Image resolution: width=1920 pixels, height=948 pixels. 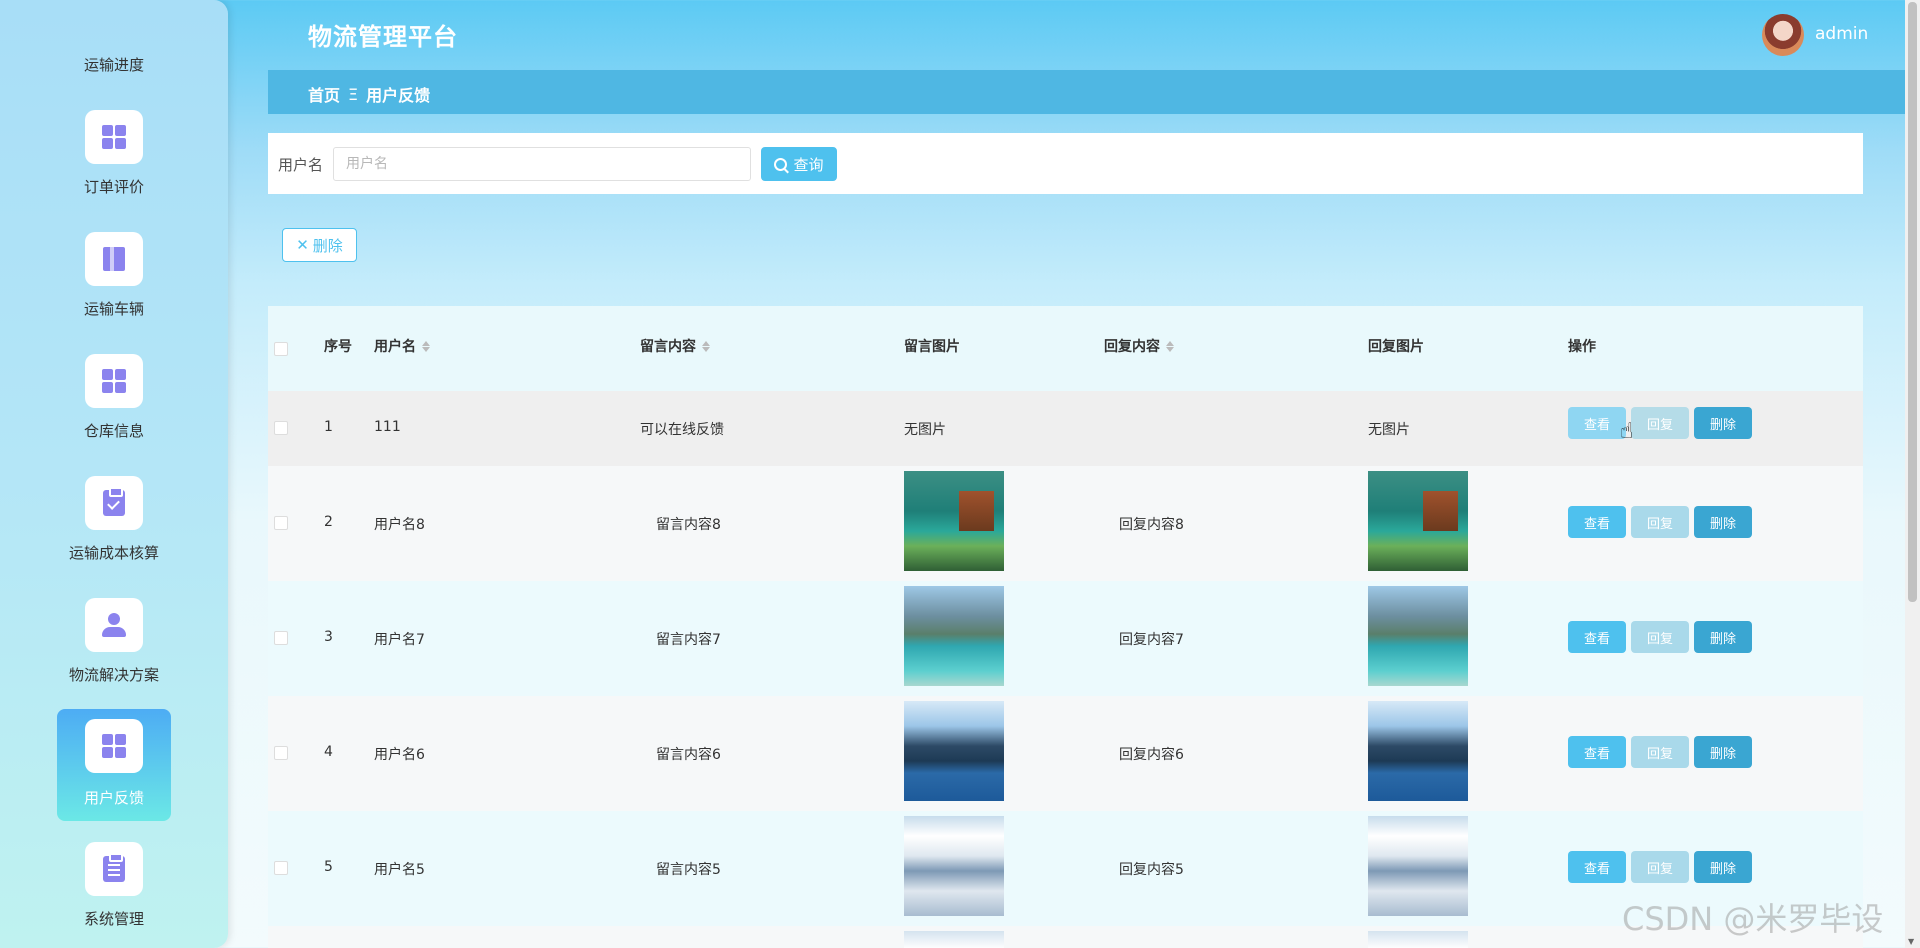 What do you see at coordinates (1086, 92) in the screenshot?
I see `breadcrumb-bar: 首页 Ξ 用户反馈` at bounding box center [1086, 92].